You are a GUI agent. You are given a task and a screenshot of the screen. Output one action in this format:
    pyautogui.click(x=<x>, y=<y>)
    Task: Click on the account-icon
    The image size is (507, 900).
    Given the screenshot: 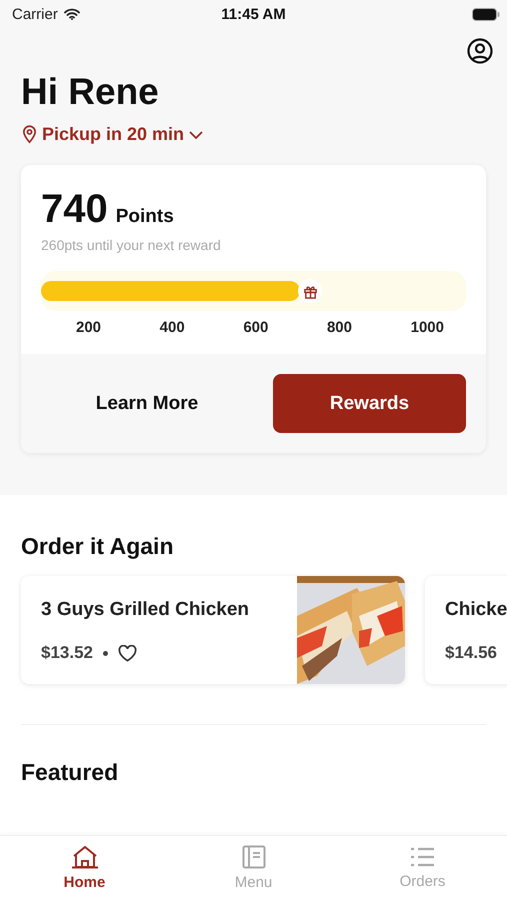 What is the action you would take?
    pyautogui.click(x=480, y=51)
    